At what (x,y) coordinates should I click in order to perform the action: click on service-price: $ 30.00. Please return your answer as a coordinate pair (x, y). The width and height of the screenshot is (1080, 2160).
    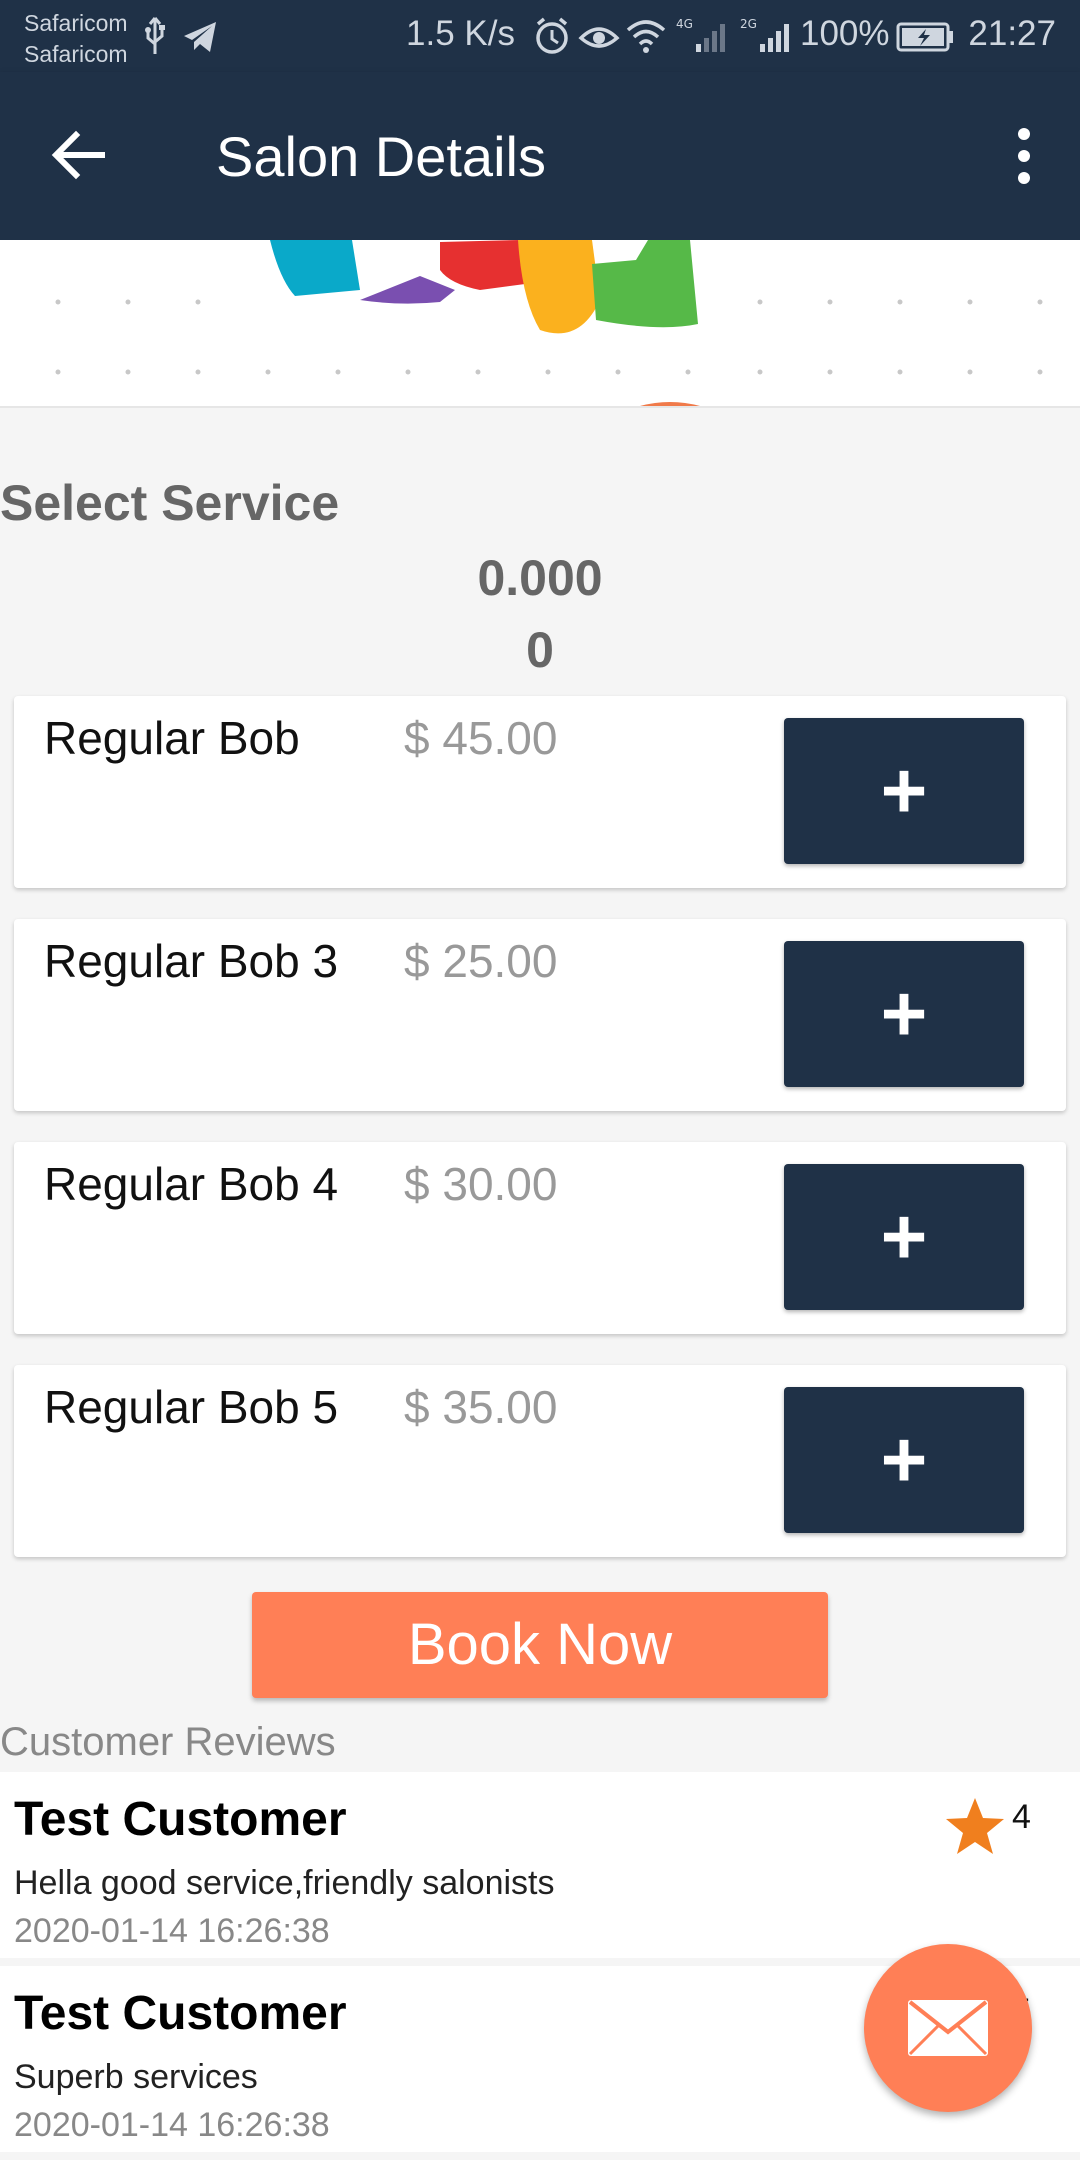
    Looking at the image, I should click on (481, 1184).